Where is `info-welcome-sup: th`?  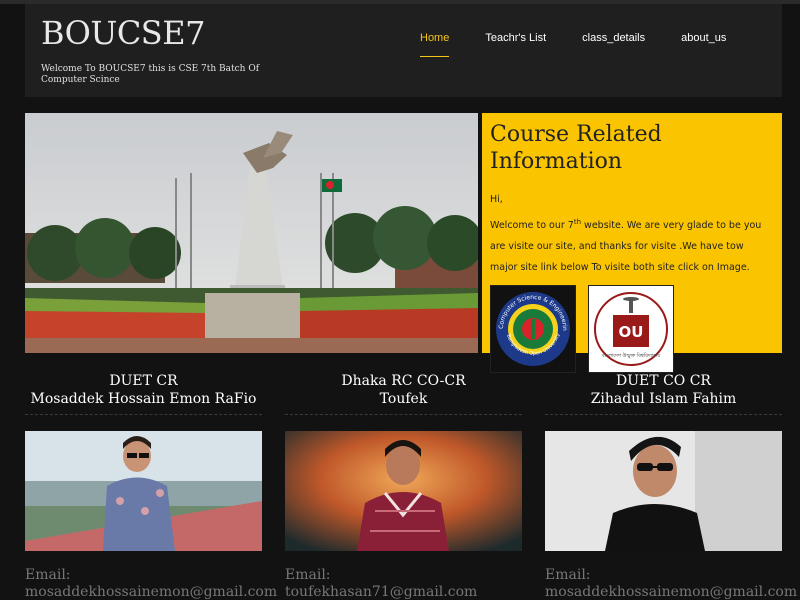 info-welcome-sup: th is located at coordinates (577, 222).